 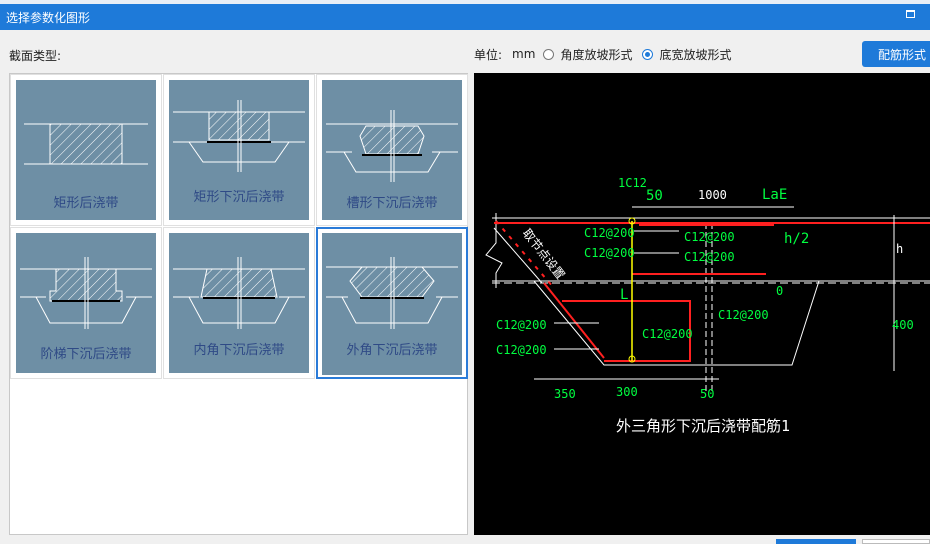 What do you see at coordinates (709, 237) in the screenshot?
I see `label-c12-3: C12@200` at bounding box center [709, 237].